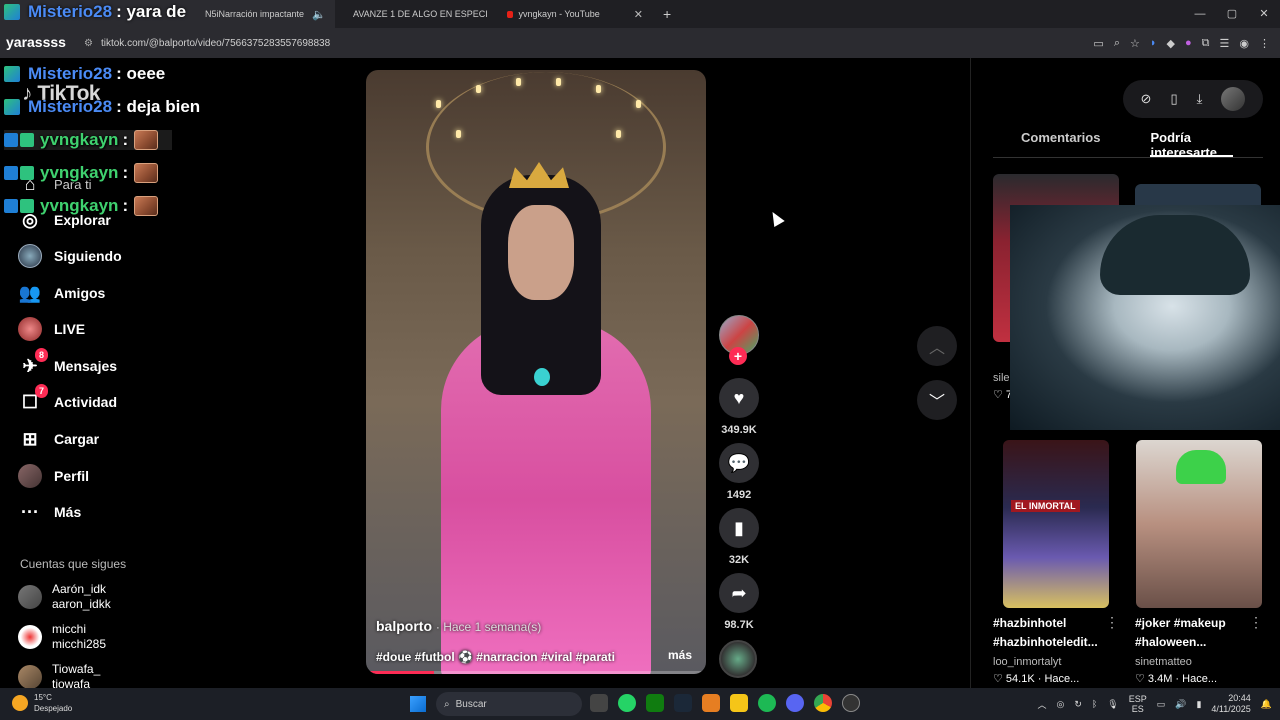 The height and width of the screenshot is (720, 1280). Describe the element at coordinates (1266, 704) in the screenshot. I see `notifications-icon: 🔔` at that location.